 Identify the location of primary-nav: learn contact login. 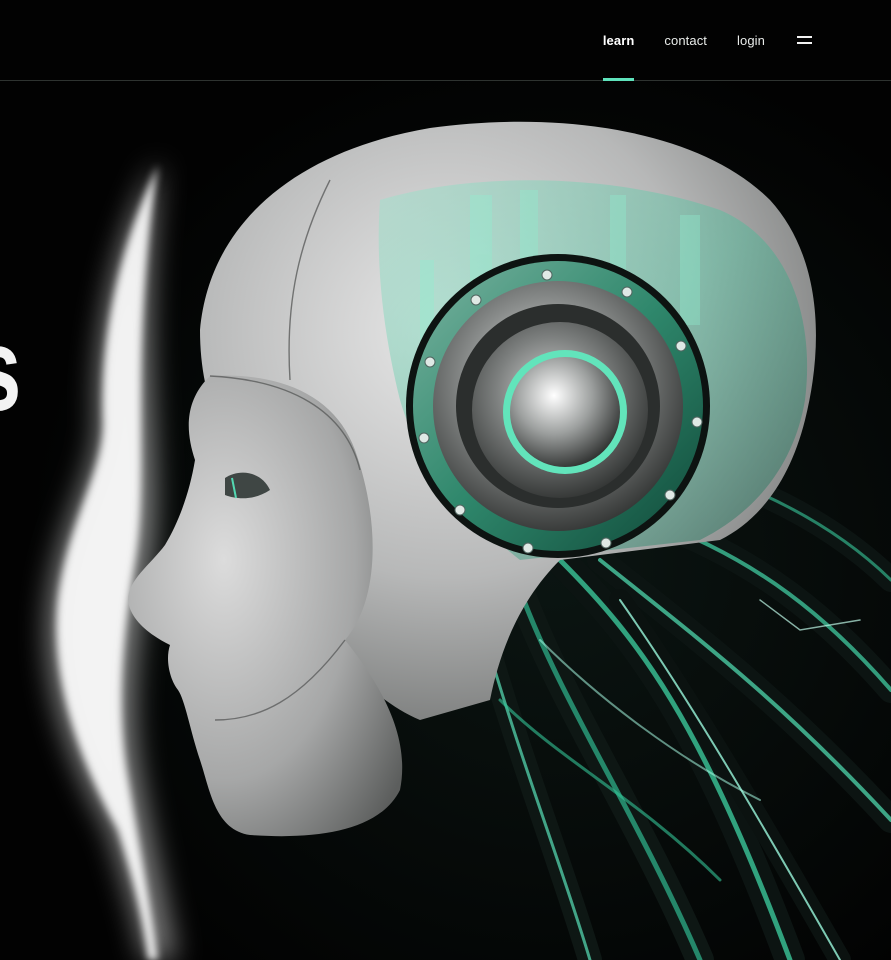
(693, 40).